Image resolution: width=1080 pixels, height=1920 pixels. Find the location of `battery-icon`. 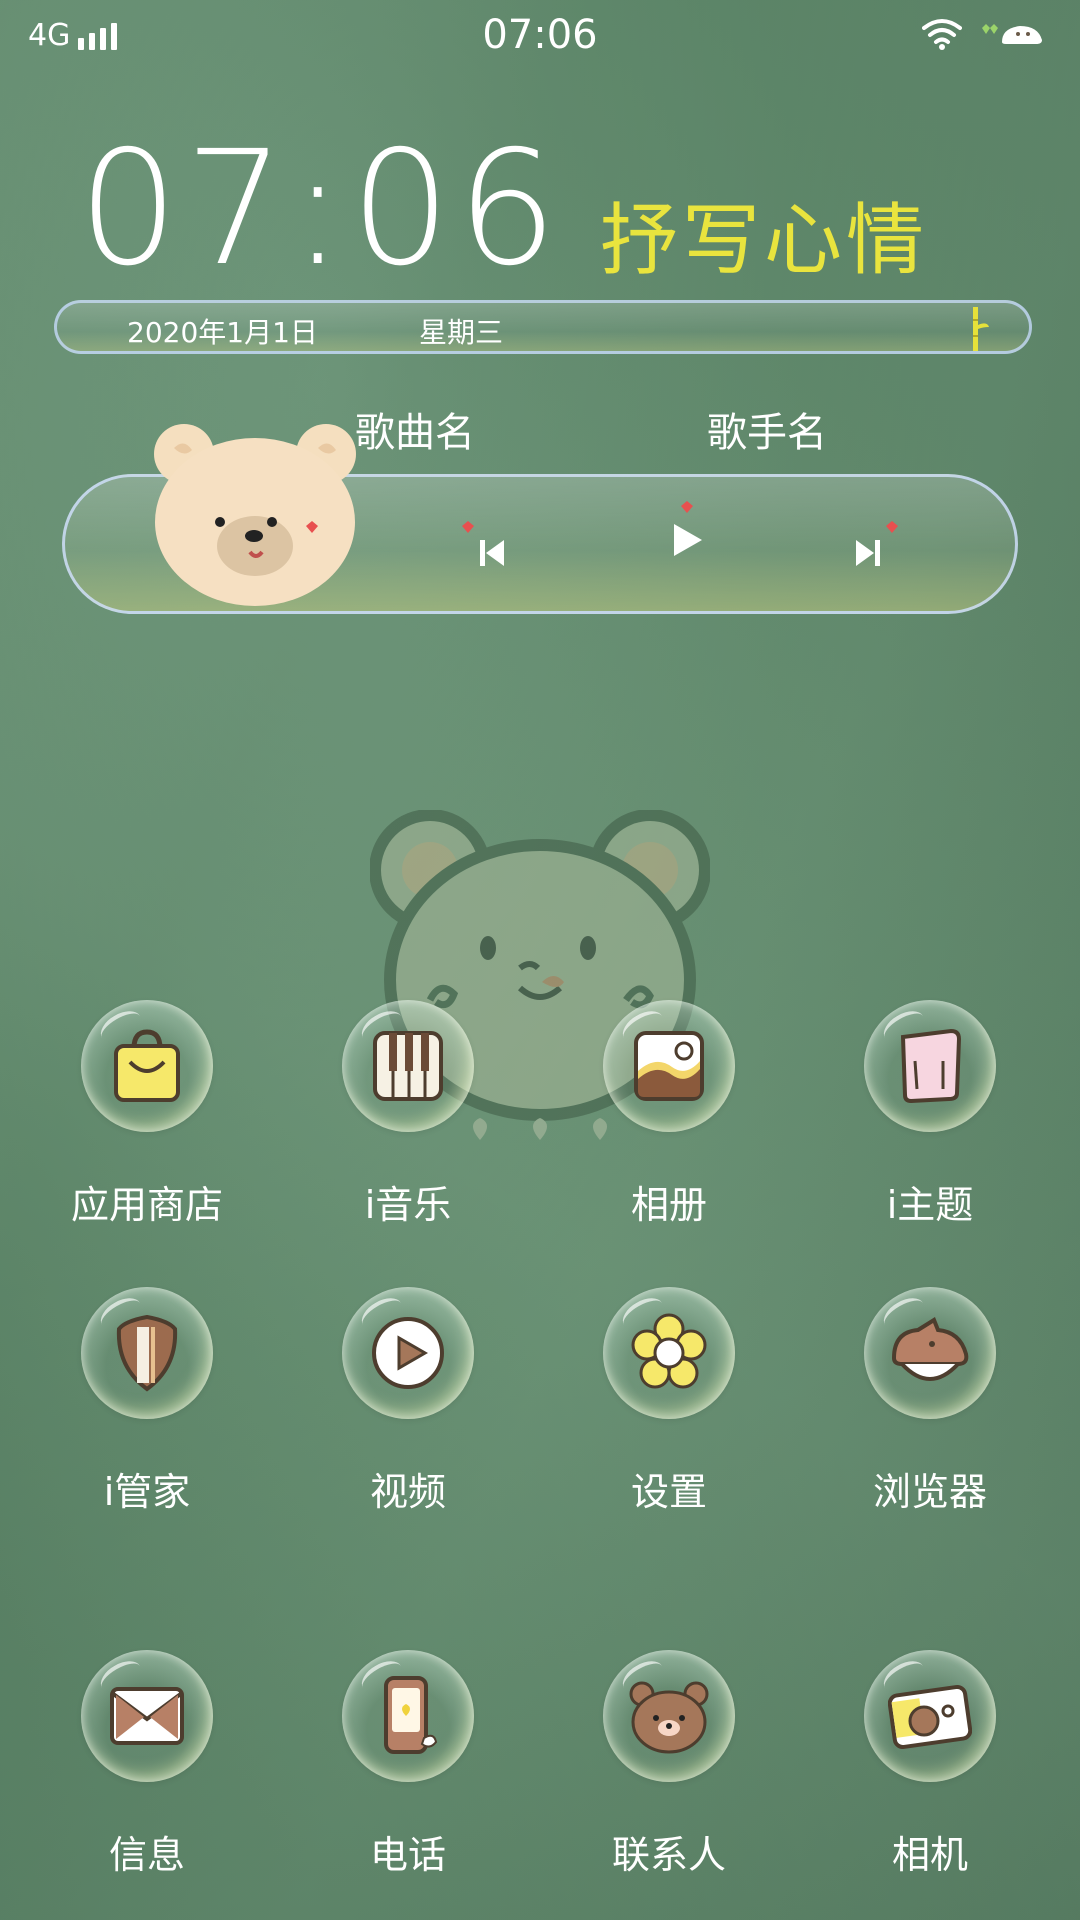

battery-icon is located at coordinates (1012, 34).